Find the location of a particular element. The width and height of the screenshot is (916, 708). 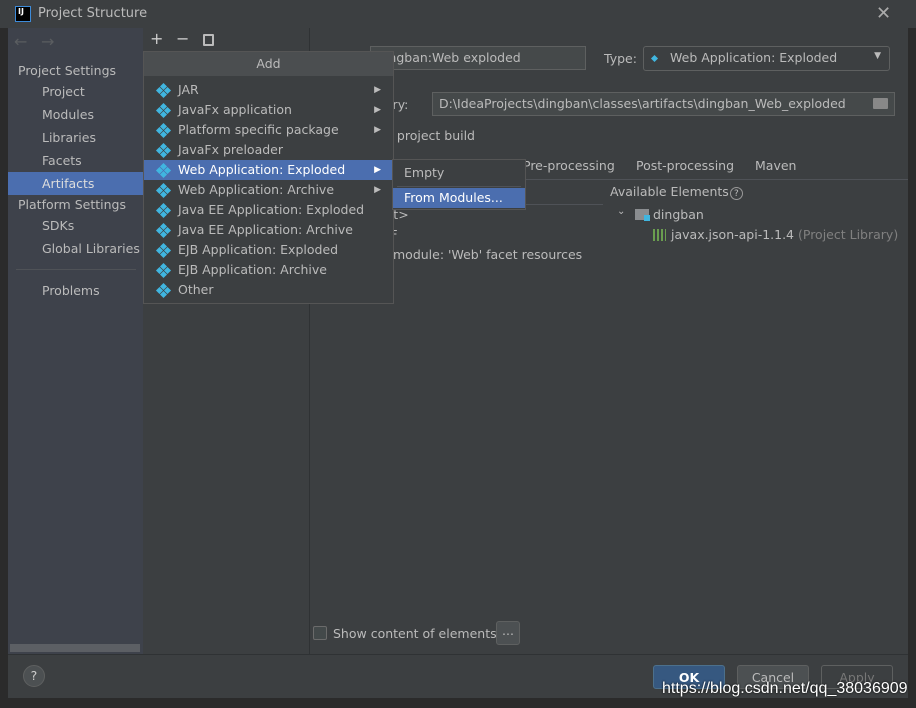

menu-item: Java EE Application: Archive is located at coordinates (268, 230).